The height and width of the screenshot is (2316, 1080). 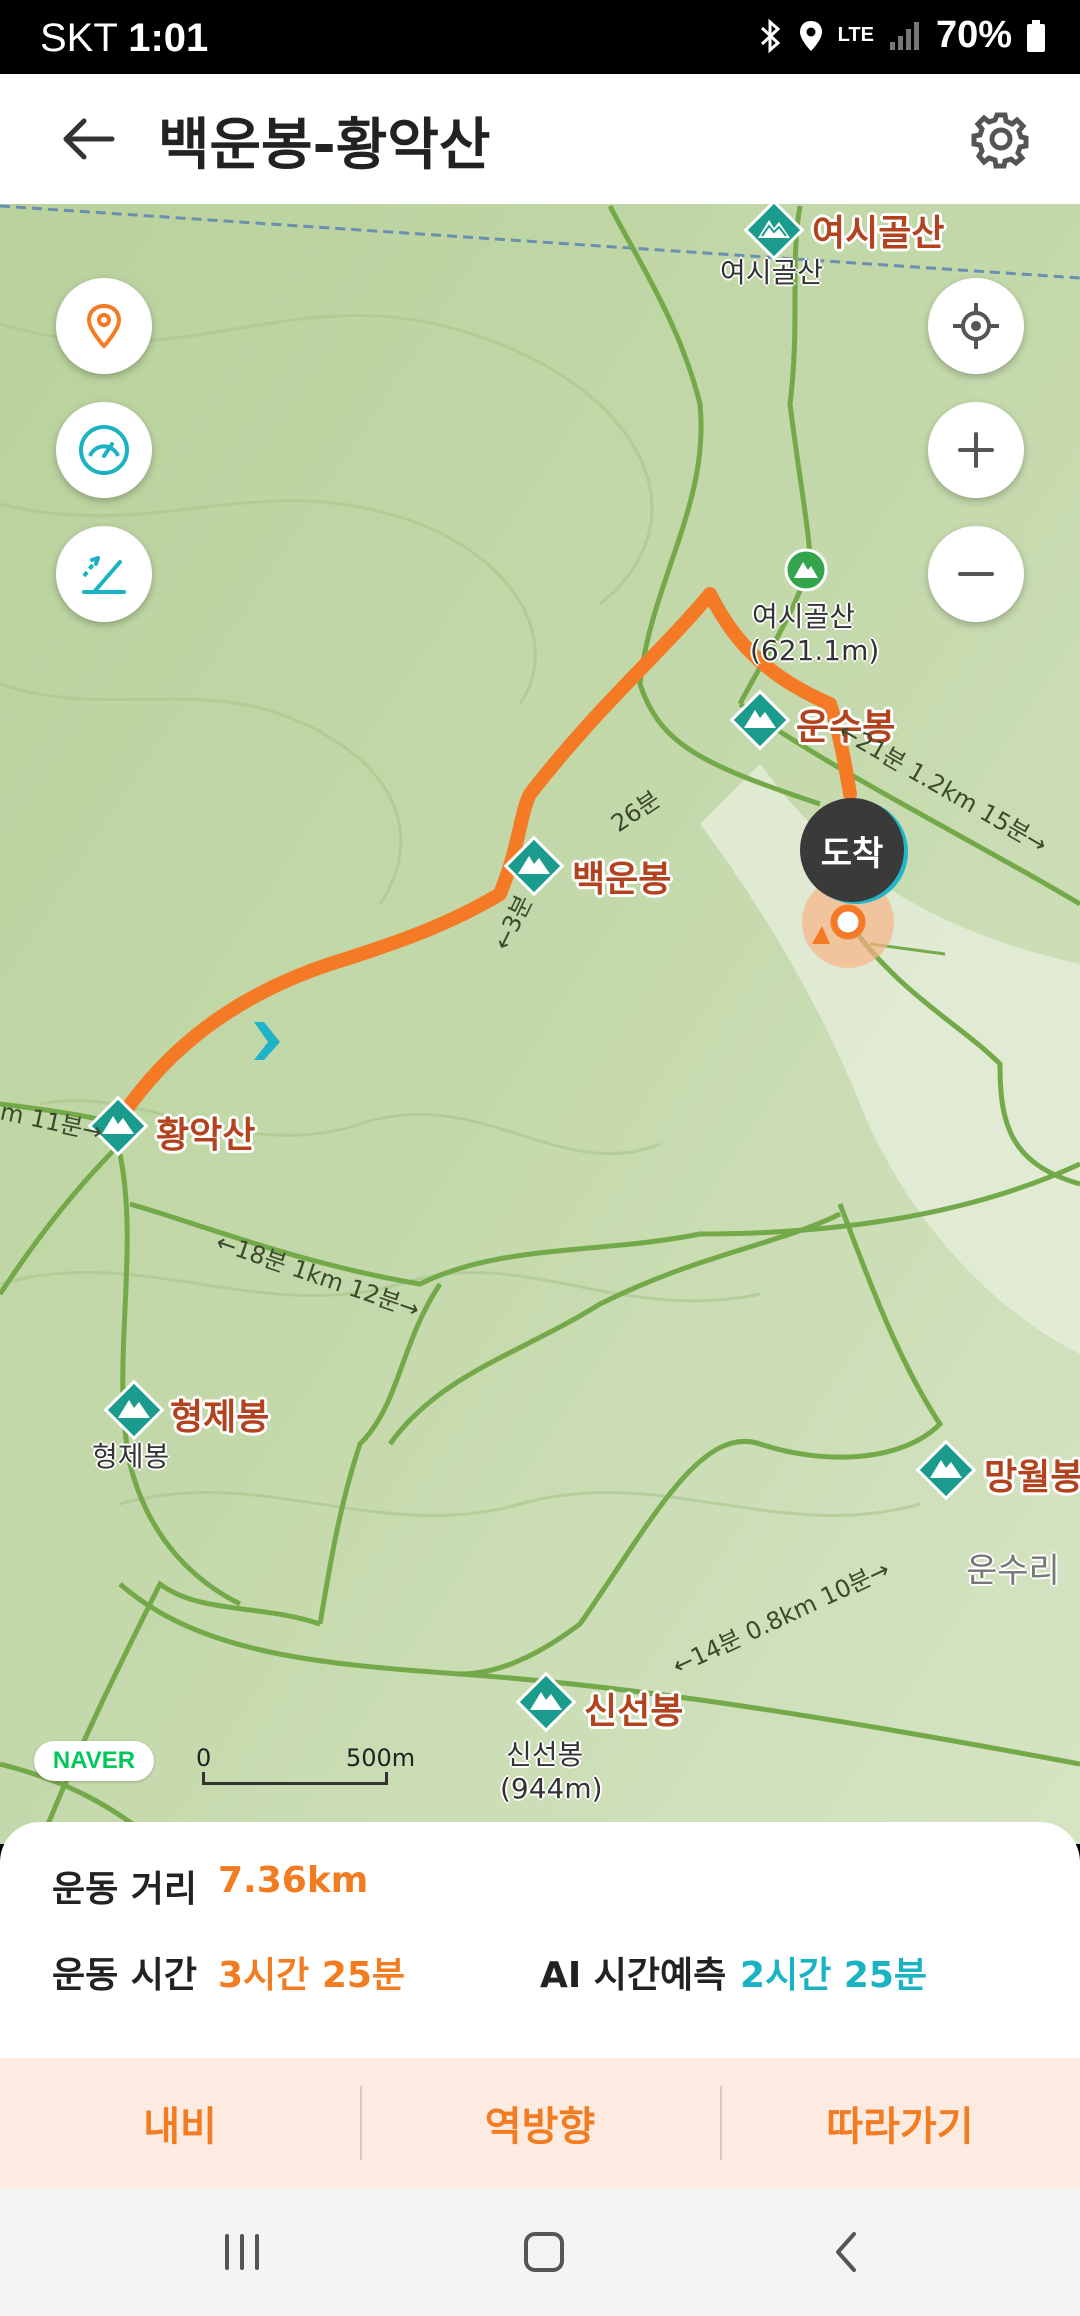 I want to click on summit-name: 여시골산, so click(x=804, y=616).